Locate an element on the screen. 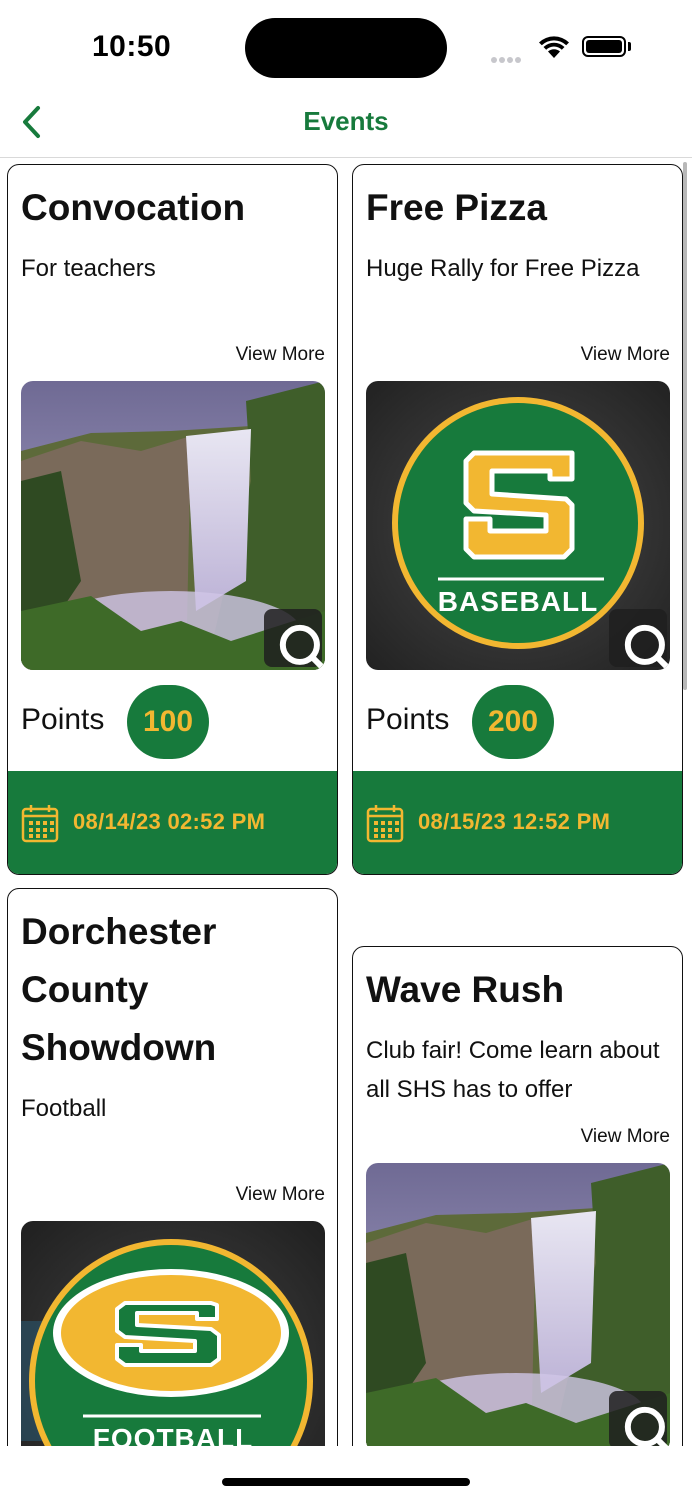 The image size is (692, 1500). battery-tip is located at coordinates (629, 46).